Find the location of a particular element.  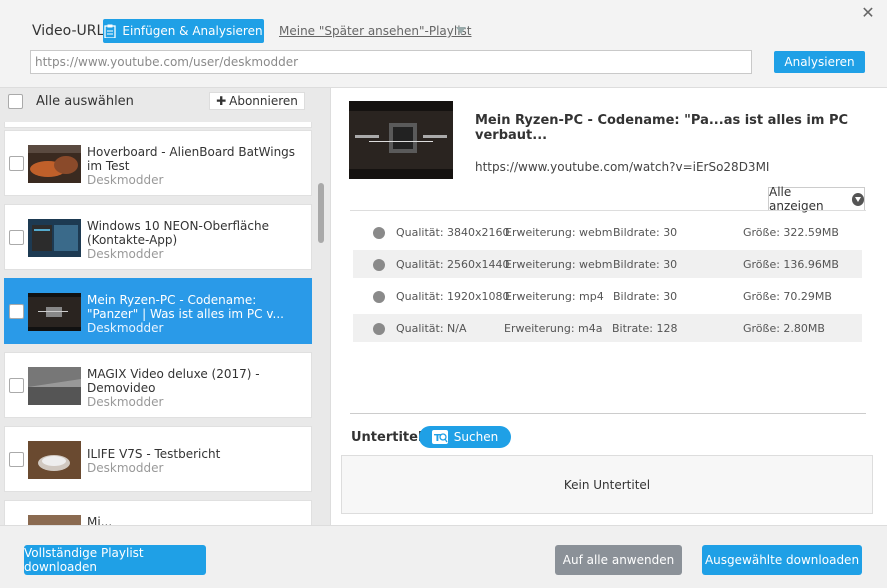

format-quality: Qualität: 2560x1440 is located at coordinates (453, 264).